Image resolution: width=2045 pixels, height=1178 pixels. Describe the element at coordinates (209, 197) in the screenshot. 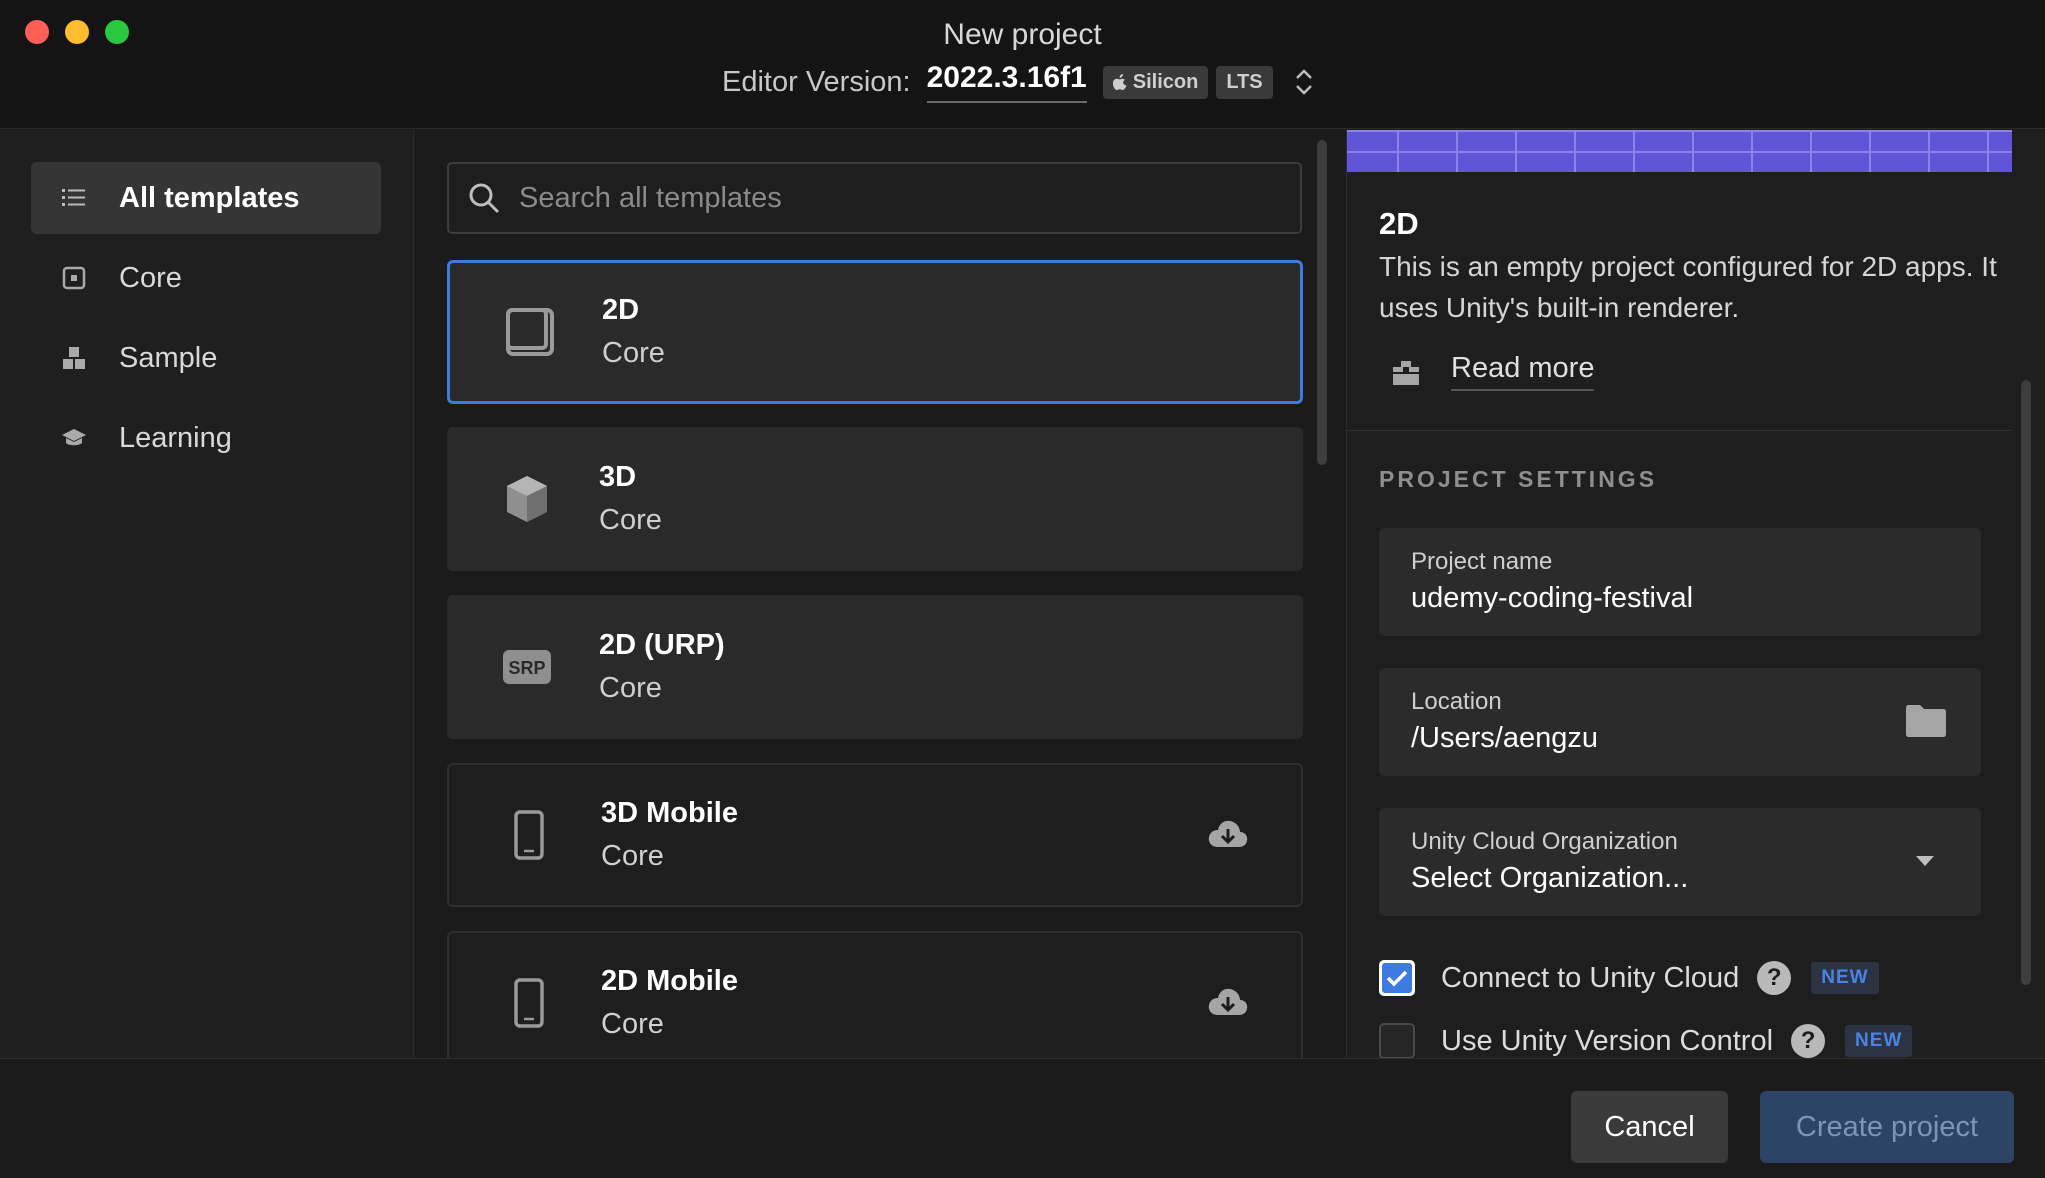

I see `sidebar-item-label: All templates` at that location.